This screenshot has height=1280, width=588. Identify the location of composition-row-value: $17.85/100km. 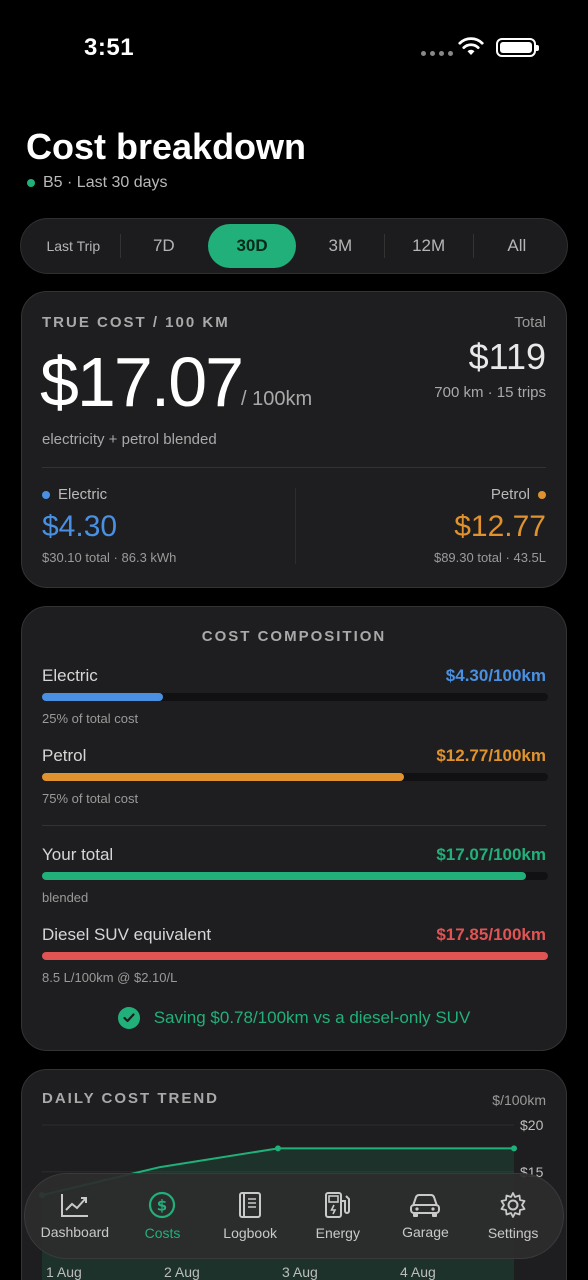
(491, 934).